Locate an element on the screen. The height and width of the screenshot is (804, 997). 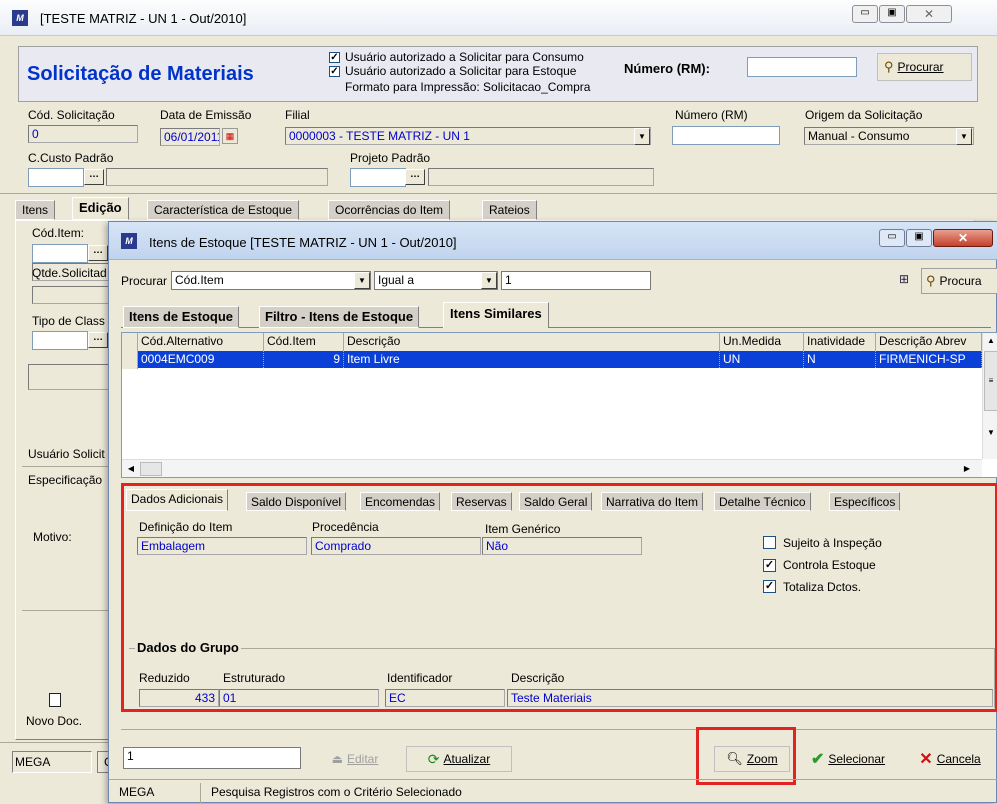
maximize-button: ▣ is located at coordinates (892, 14).